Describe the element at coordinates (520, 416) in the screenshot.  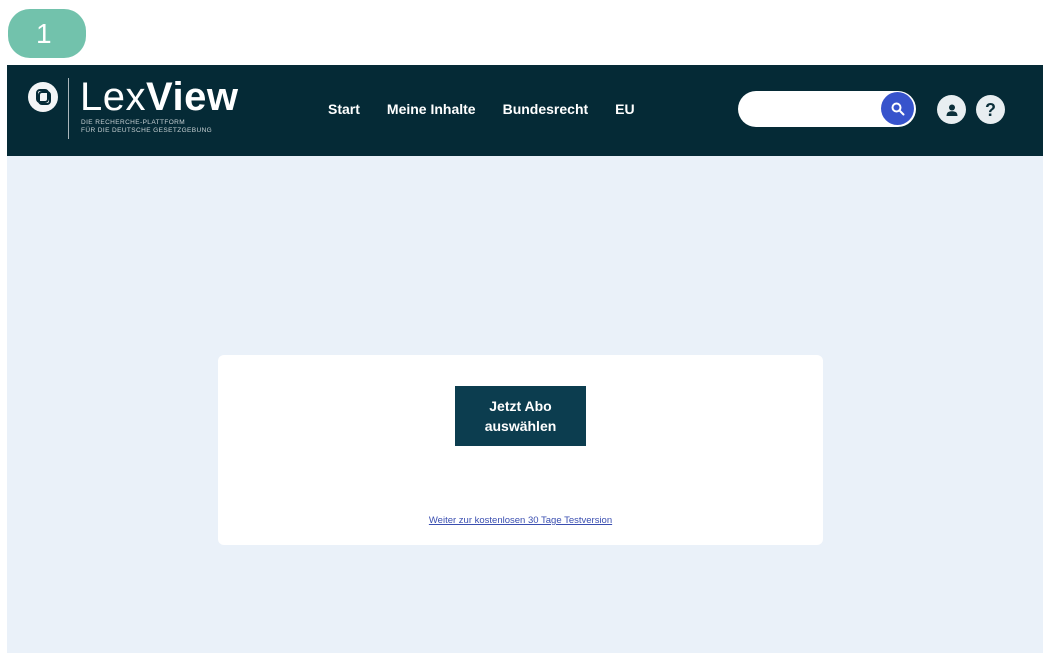
I see `choose-subscription-button: Jetzt Abo auswählen` at that location.